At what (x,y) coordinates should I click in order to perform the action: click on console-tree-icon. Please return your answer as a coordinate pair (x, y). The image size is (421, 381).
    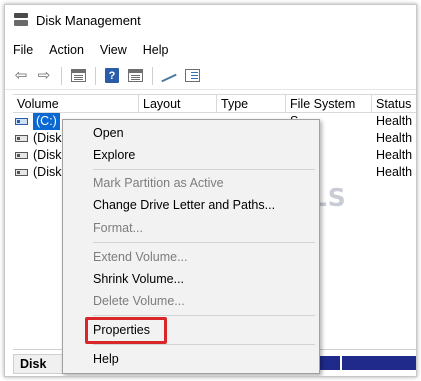
    Looking at the image, I should click on (78, 75).